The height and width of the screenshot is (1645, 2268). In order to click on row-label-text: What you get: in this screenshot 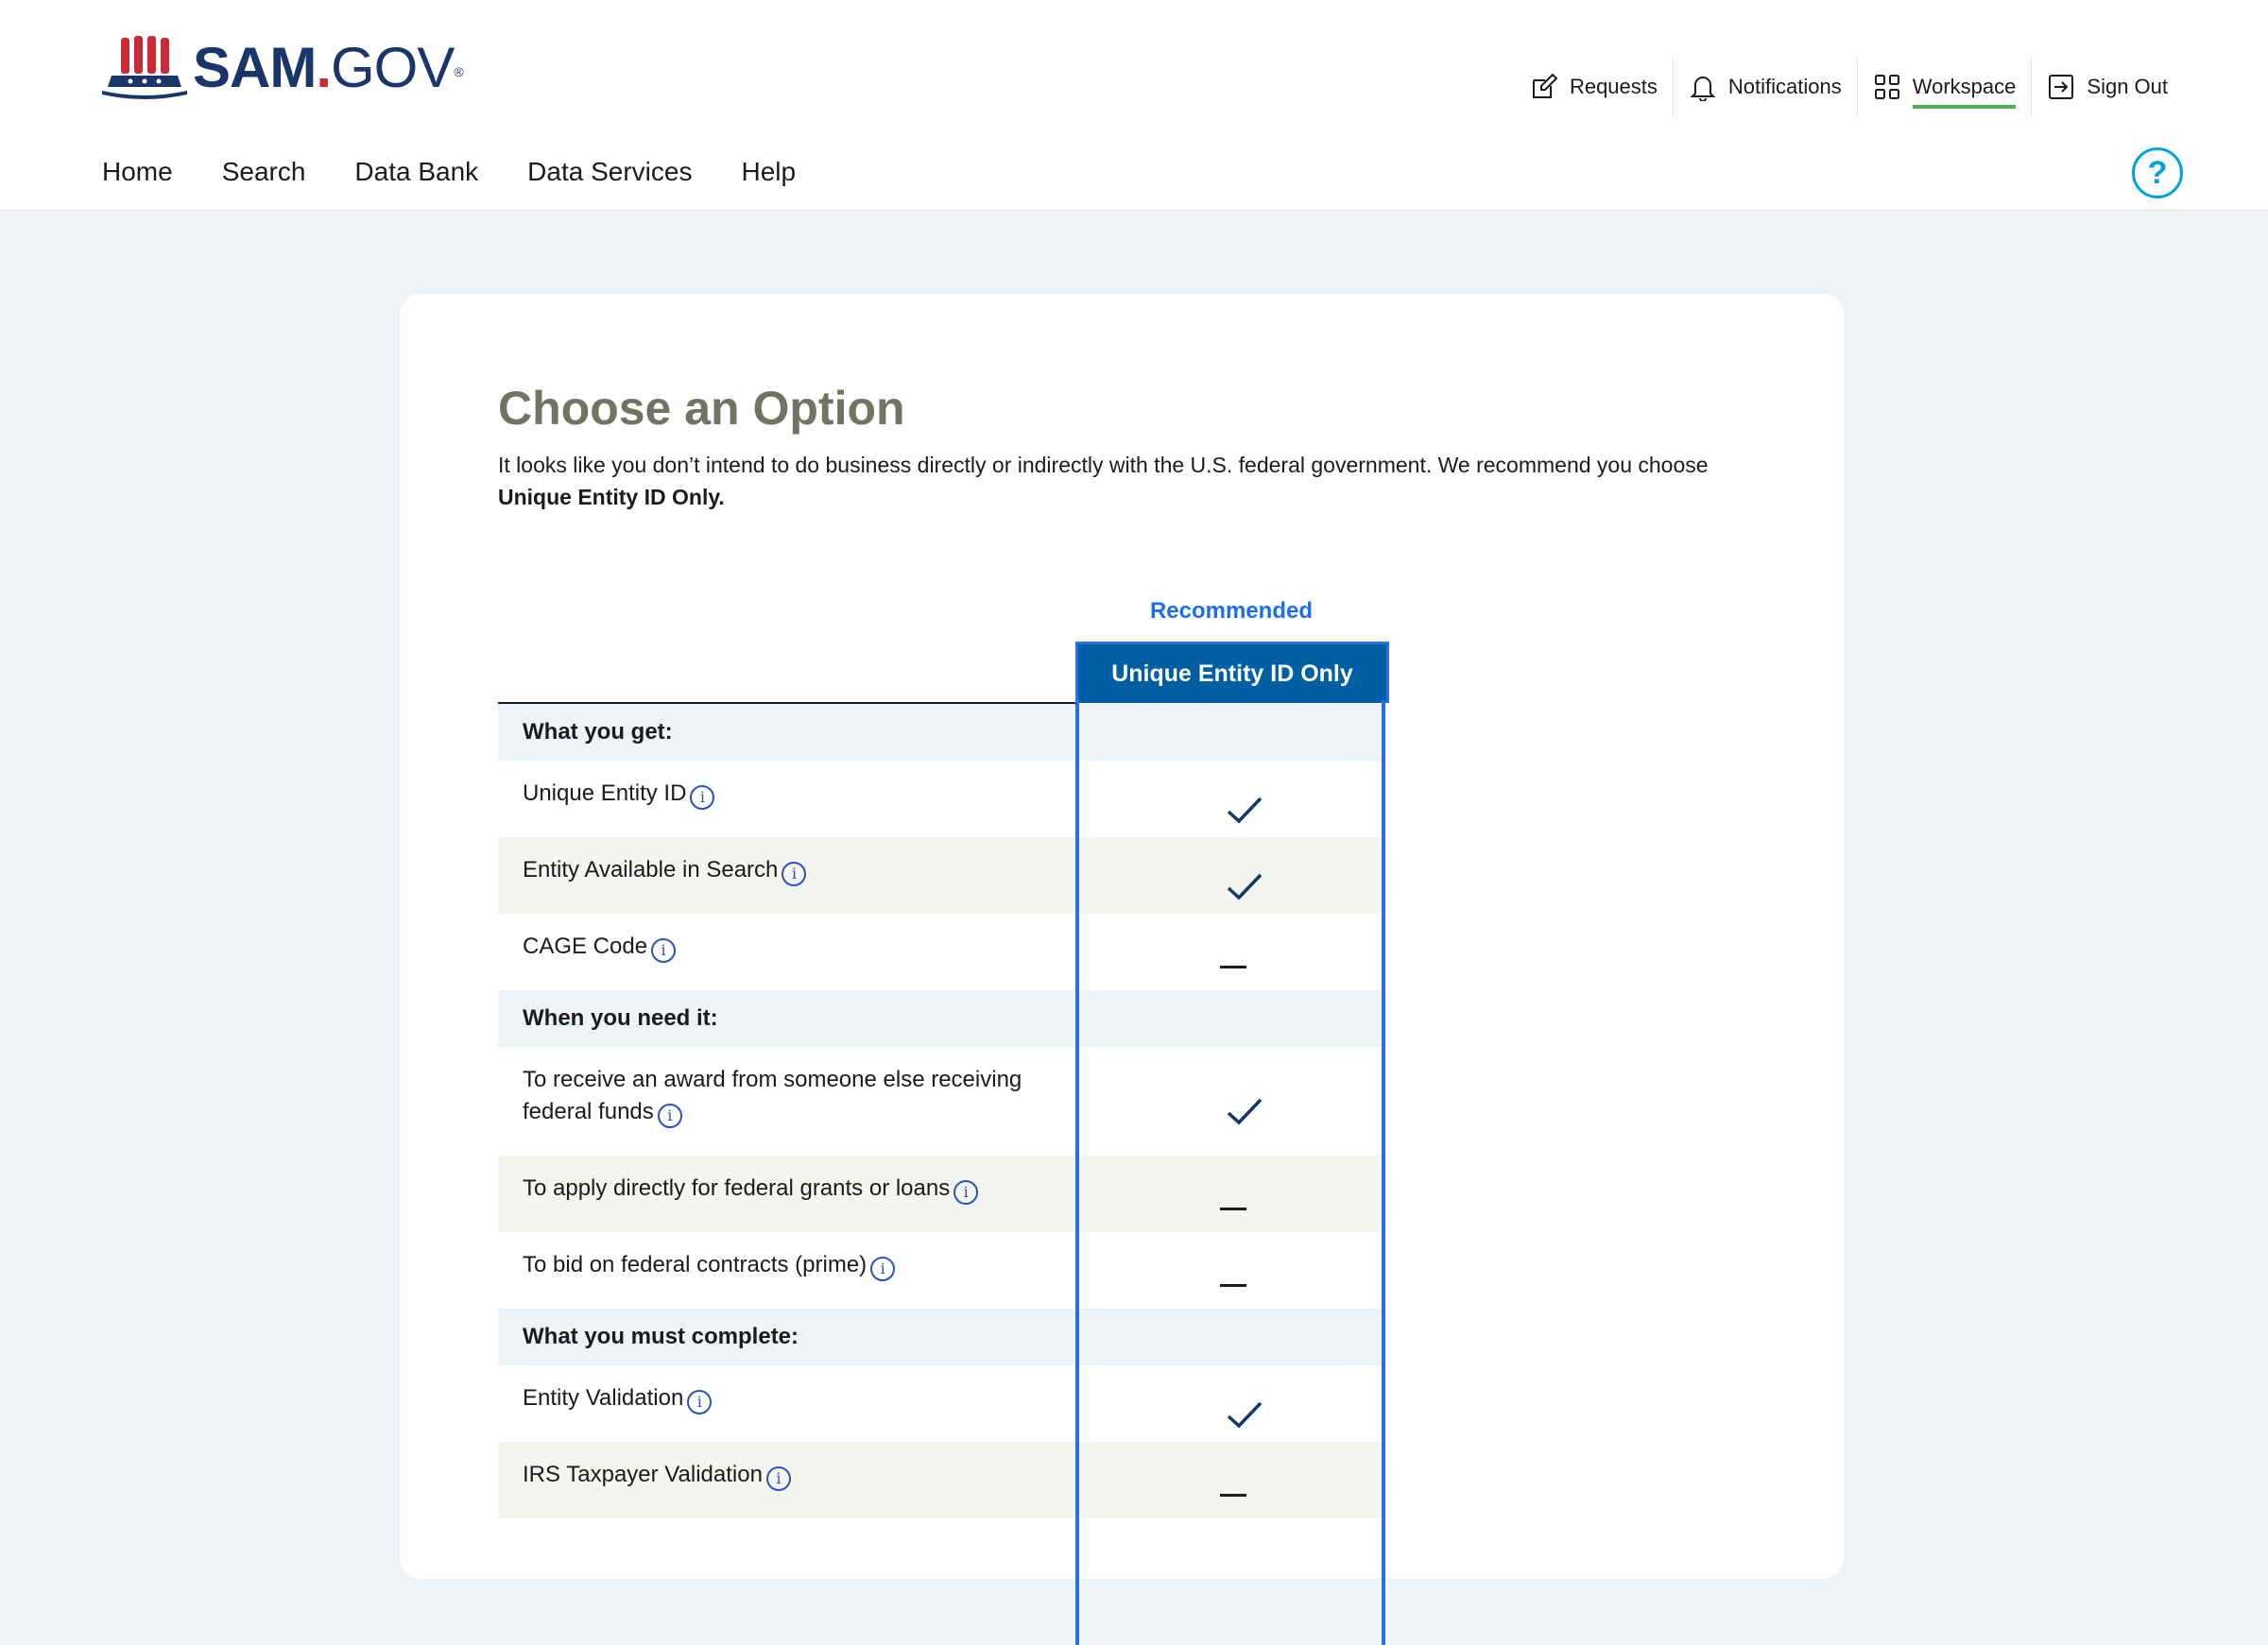, I will do `click(598, 732)`.